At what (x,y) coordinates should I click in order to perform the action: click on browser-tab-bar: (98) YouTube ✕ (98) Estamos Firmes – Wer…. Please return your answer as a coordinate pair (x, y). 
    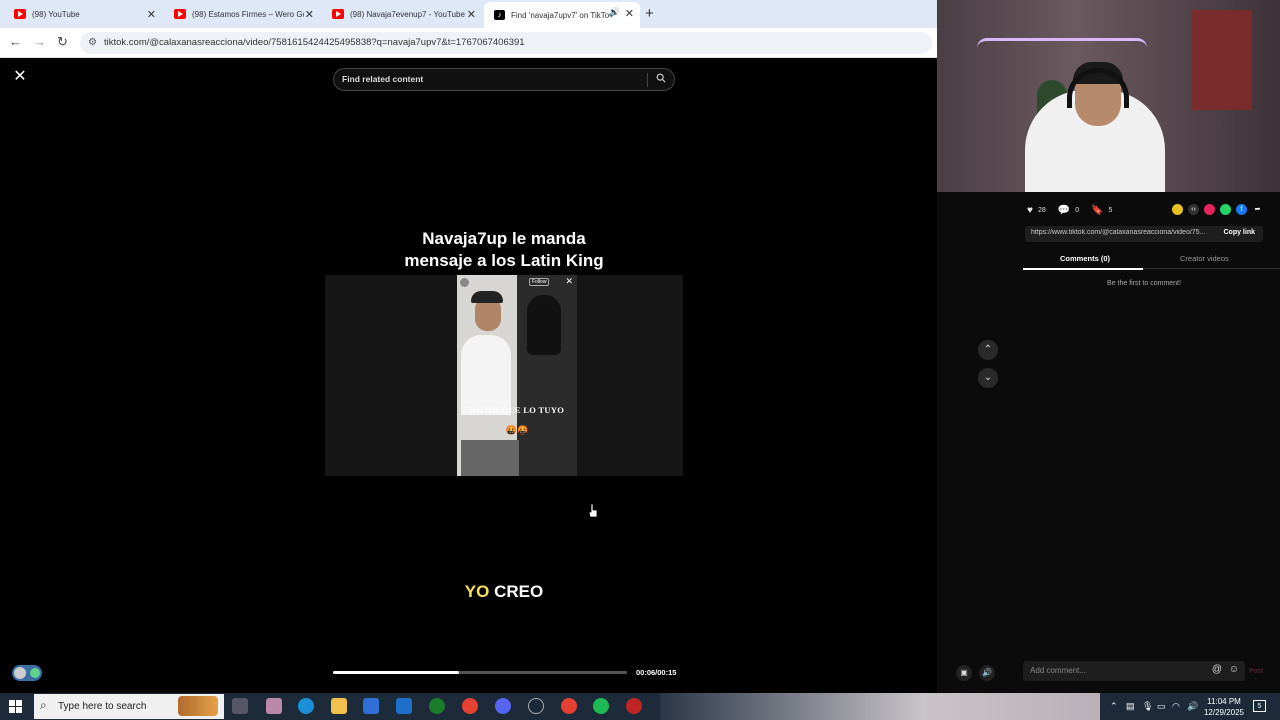
    Looking at the image, I should click on (468, 14).